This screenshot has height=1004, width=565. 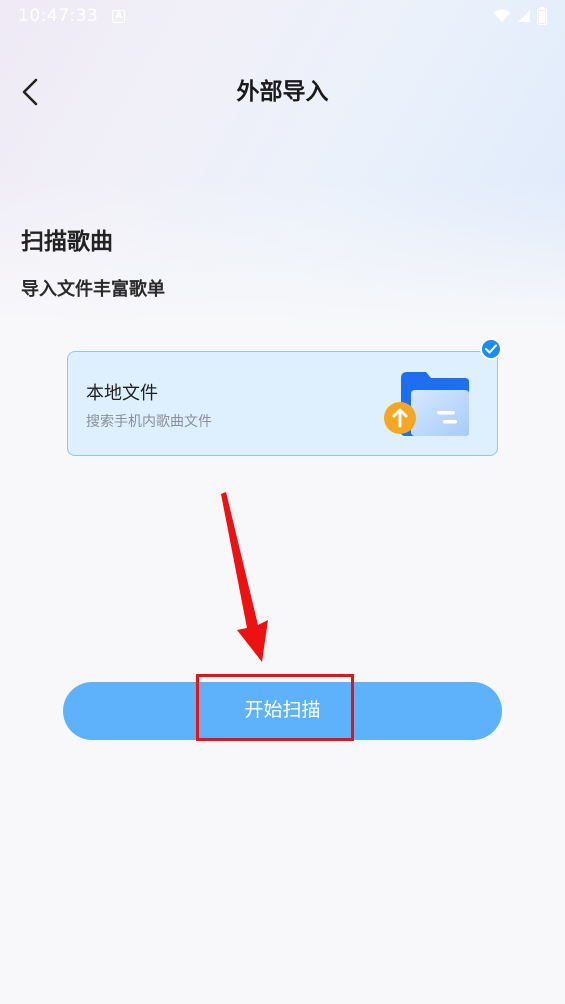 What do you see at coordinates (244, 577) in the screenshot?
I see `annotation-arrow` at bounding box center [244, 577].